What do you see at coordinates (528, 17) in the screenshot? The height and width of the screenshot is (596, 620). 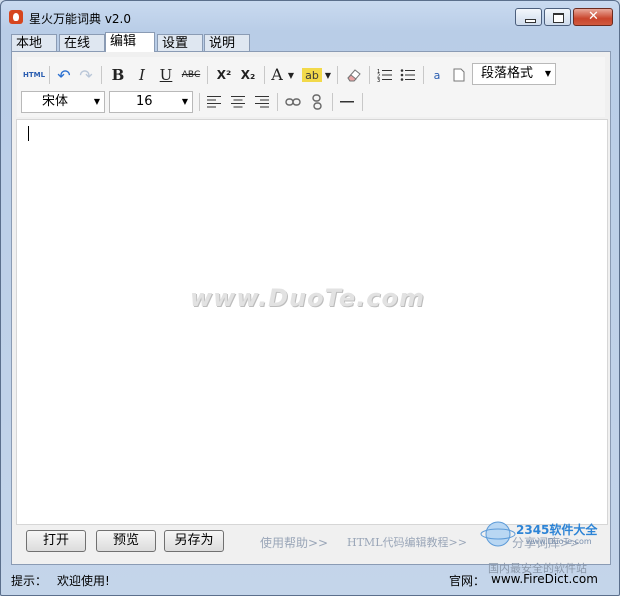 I see `minimize-button` at bounding box center [528, 17].